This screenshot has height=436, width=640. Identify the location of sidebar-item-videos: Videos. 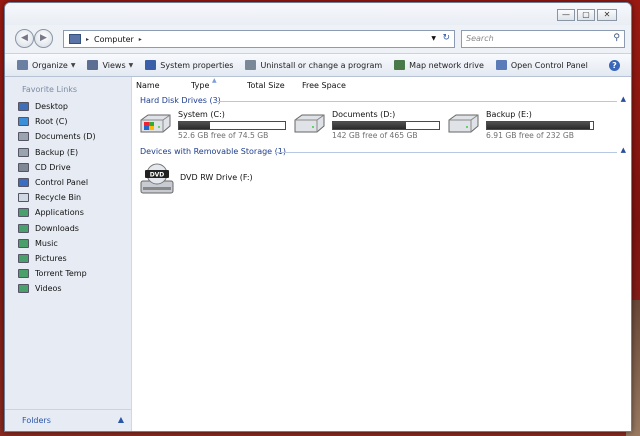
(57, 288).